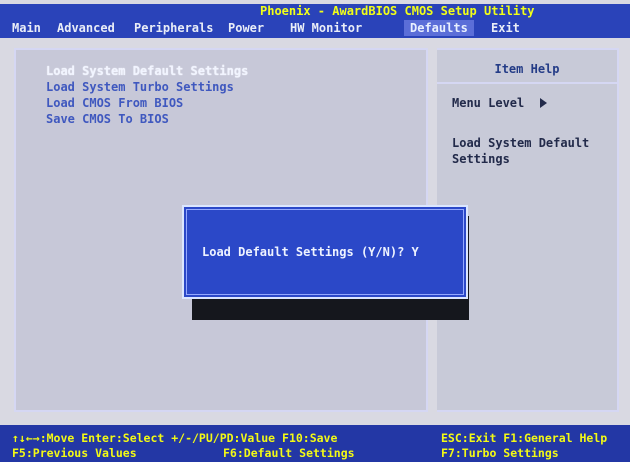  I want to click on help-divider, so click(527, 83).